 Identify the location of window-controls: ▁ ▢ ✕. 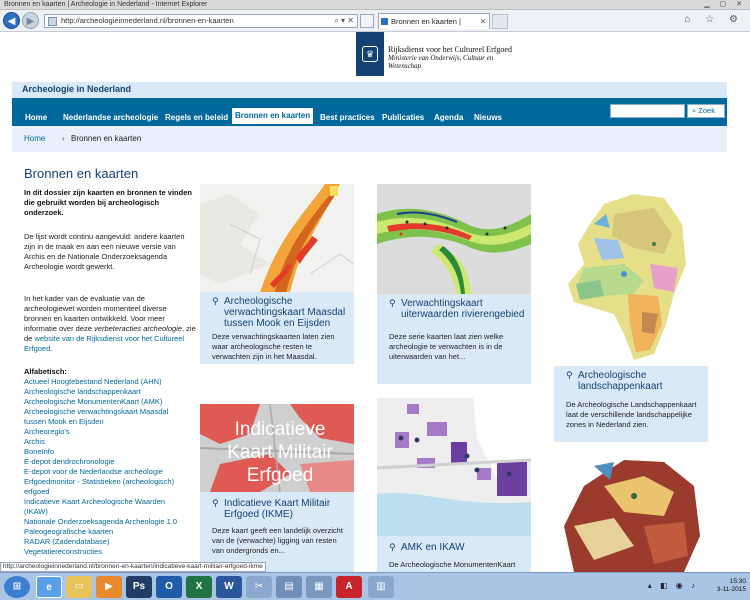
(725, 5).